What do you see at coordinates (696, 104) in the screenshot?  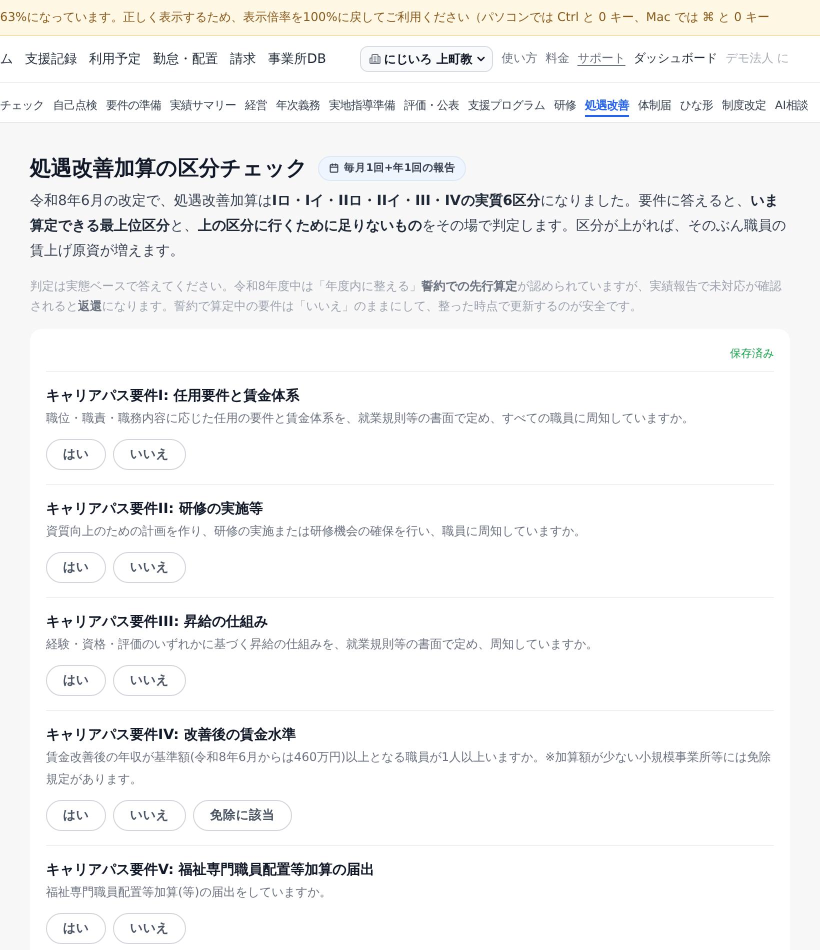 I see `sub-nav-tab: ひな形` at bounding box center [696, 104].